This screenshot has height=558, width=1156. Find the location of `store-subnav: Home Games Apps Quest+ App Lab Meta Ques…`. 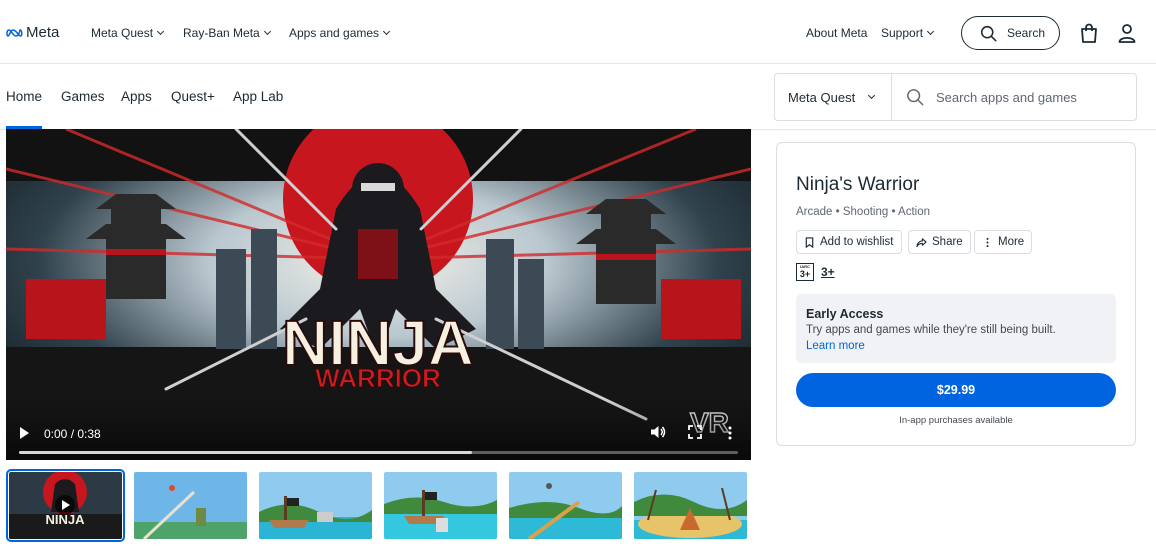

store-subnav: Home Games Apps Quest+ App Lab Meta Ques… is located at coordinates (578, 97).